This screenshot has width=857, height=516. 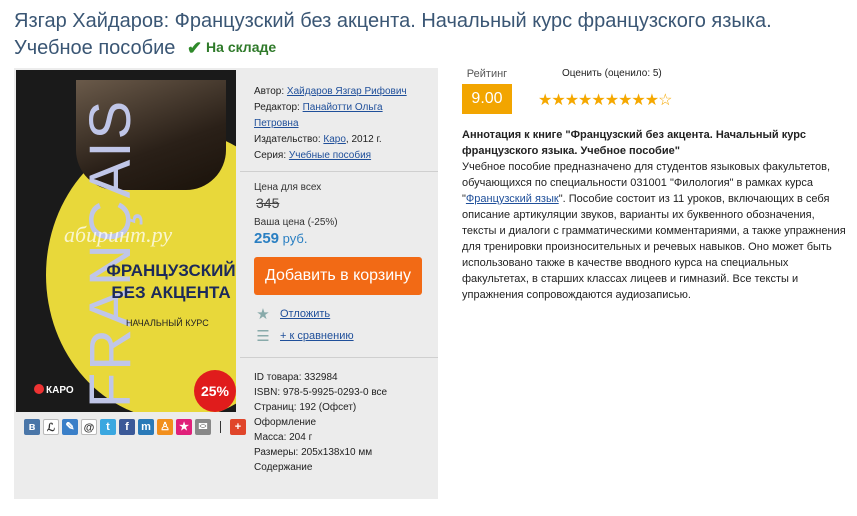 What do you see at coordinates (32, 427) in the screenshot?
I see `vk-share-icon: в` at bounding box center [32, 427].